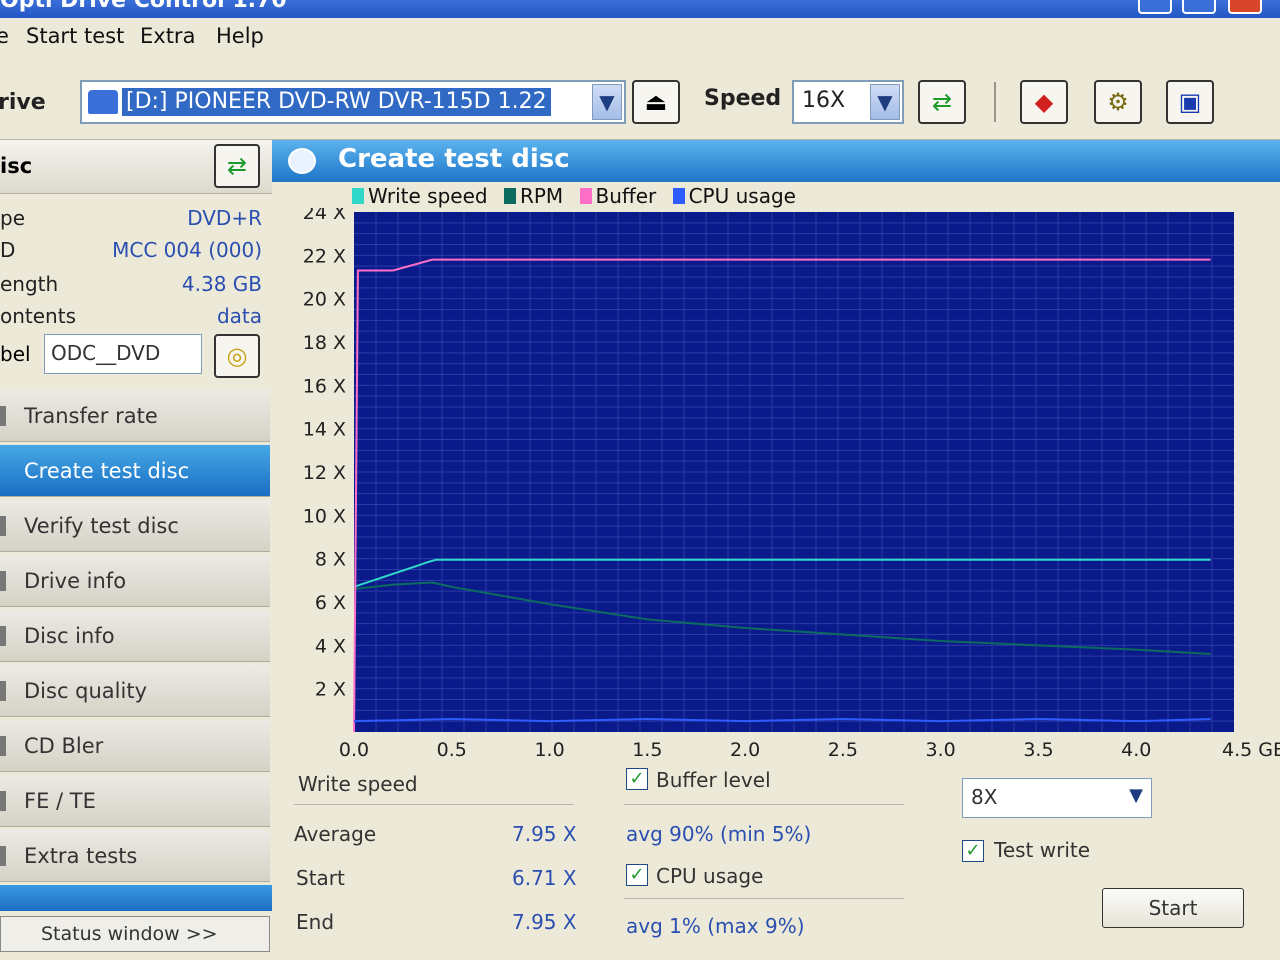  I want to click on disc-label-input: ODC__DVD, so click(123, 354).